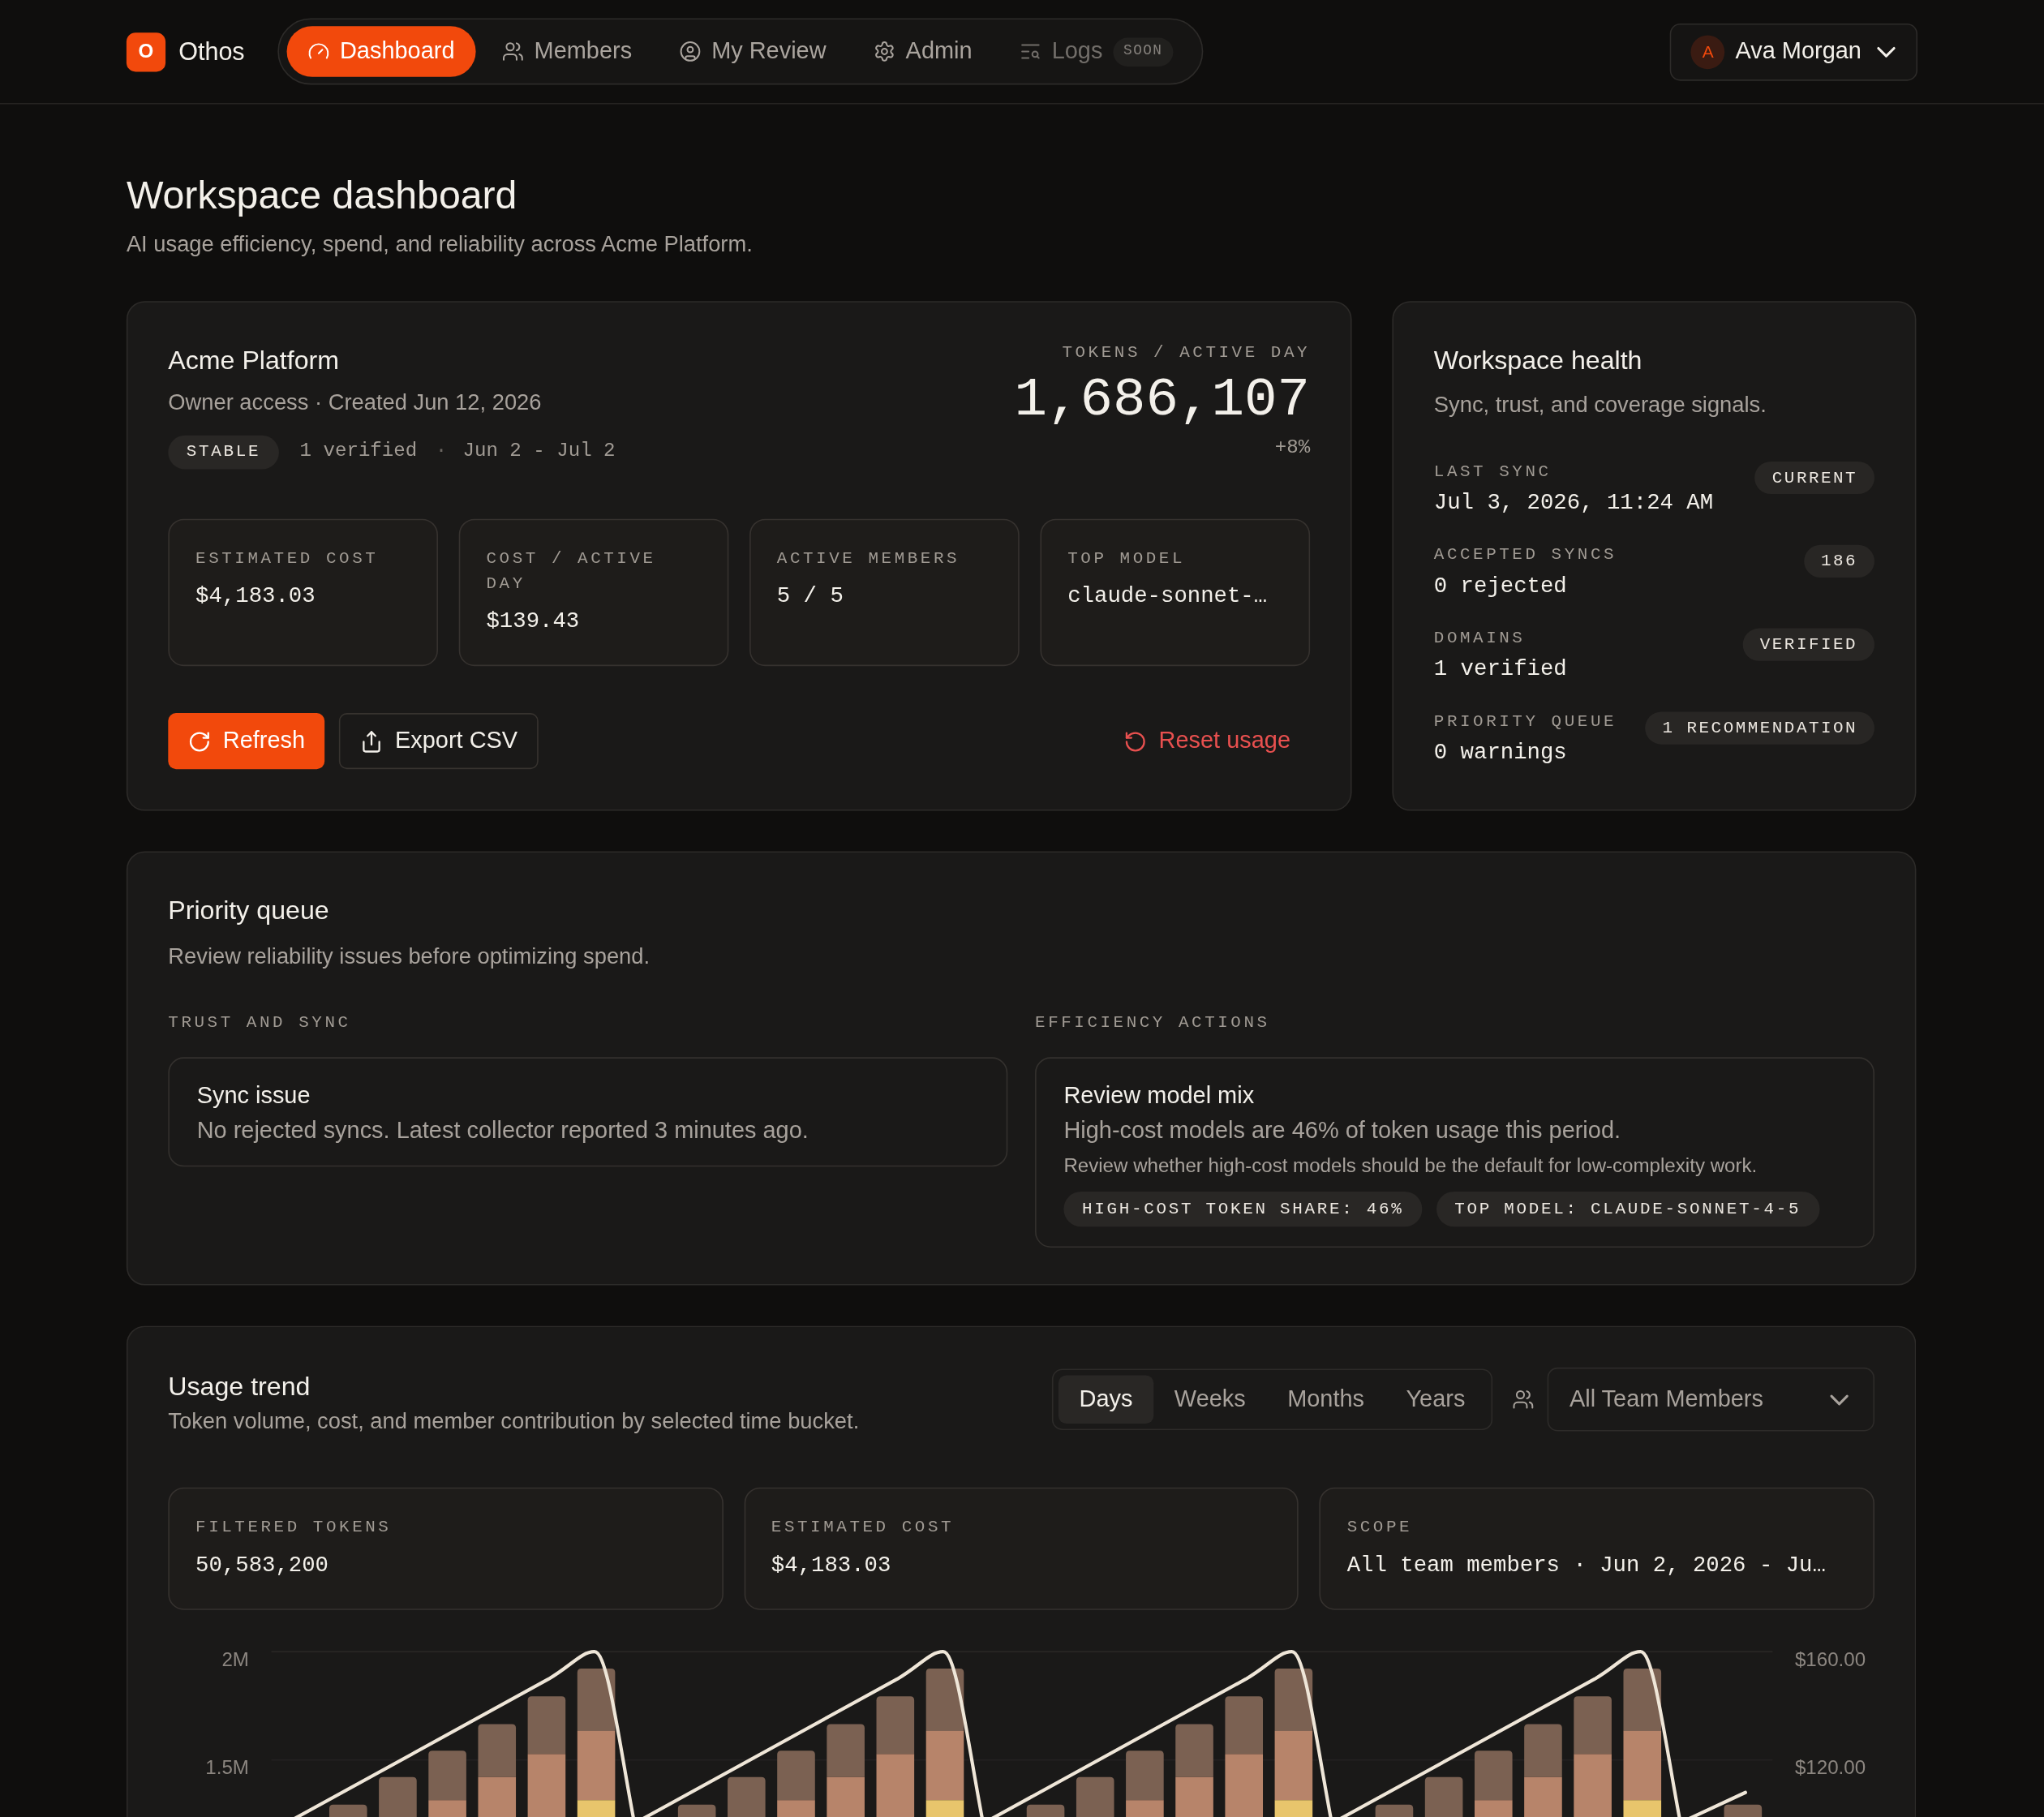  Describe the element at coordinates (1135, 741) in the screenshot. I see `rotate-ccw-icon` at that location.